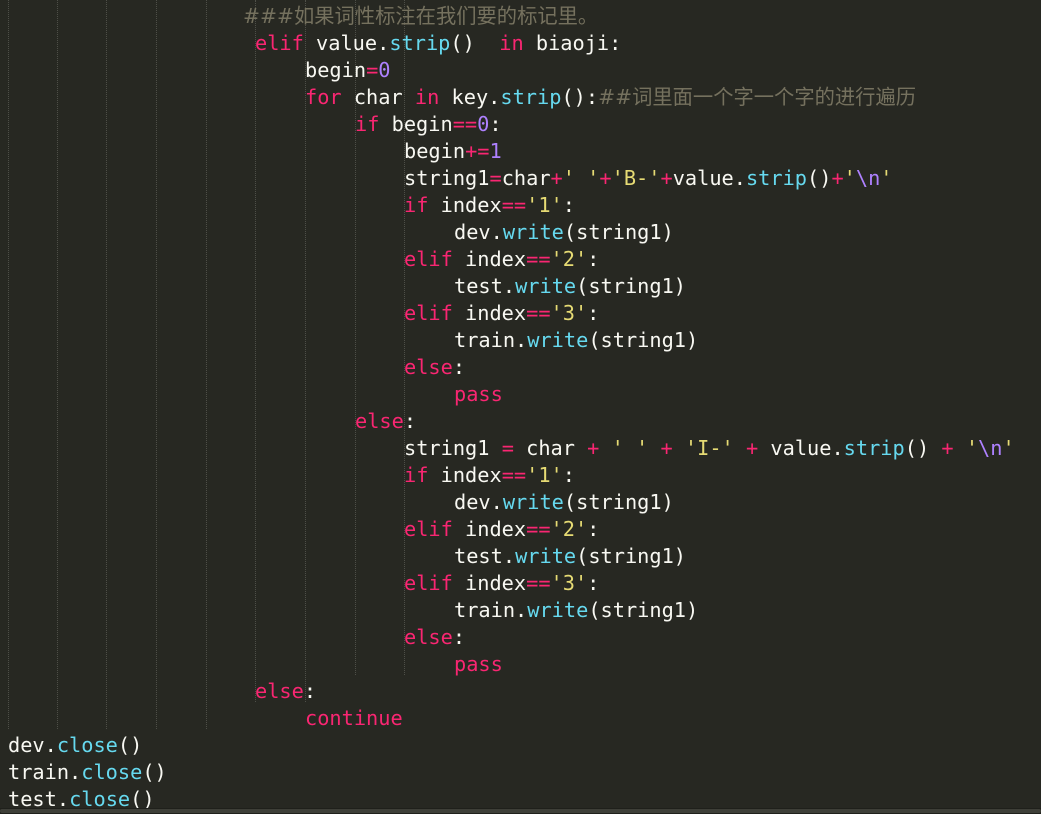 This screenshot has height=814, width=1041. What do you see at coordinates (427, 97) in the screenshot?
I see `code-token: in` at bounding box center [427, 97].